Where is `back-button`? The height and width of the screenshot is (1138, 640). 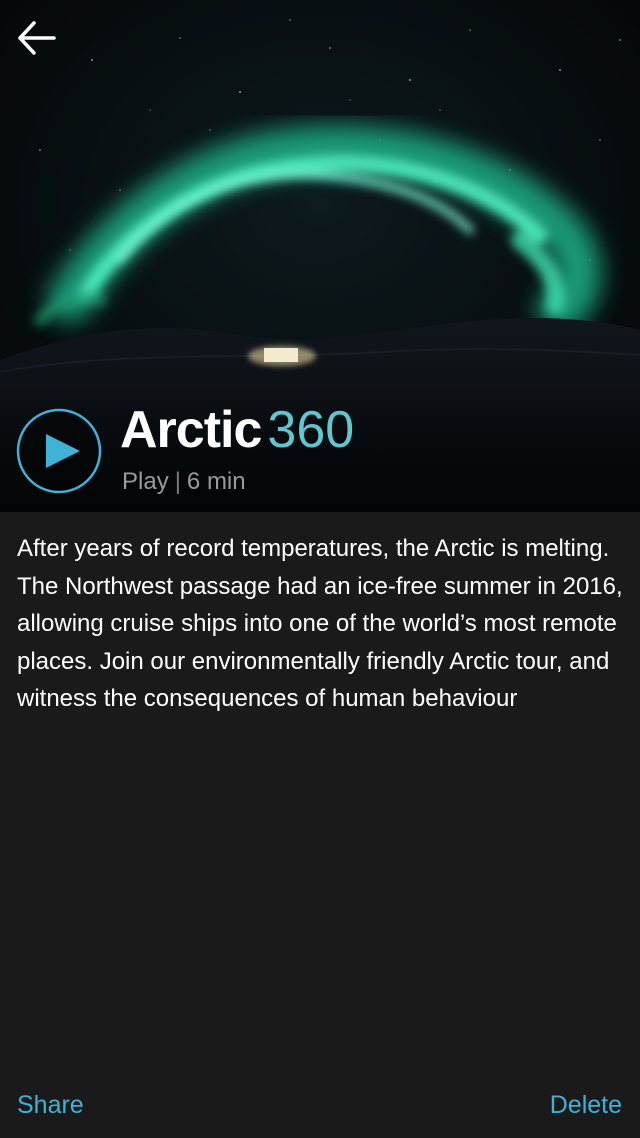 back-button is located at coordinates (36, 38).